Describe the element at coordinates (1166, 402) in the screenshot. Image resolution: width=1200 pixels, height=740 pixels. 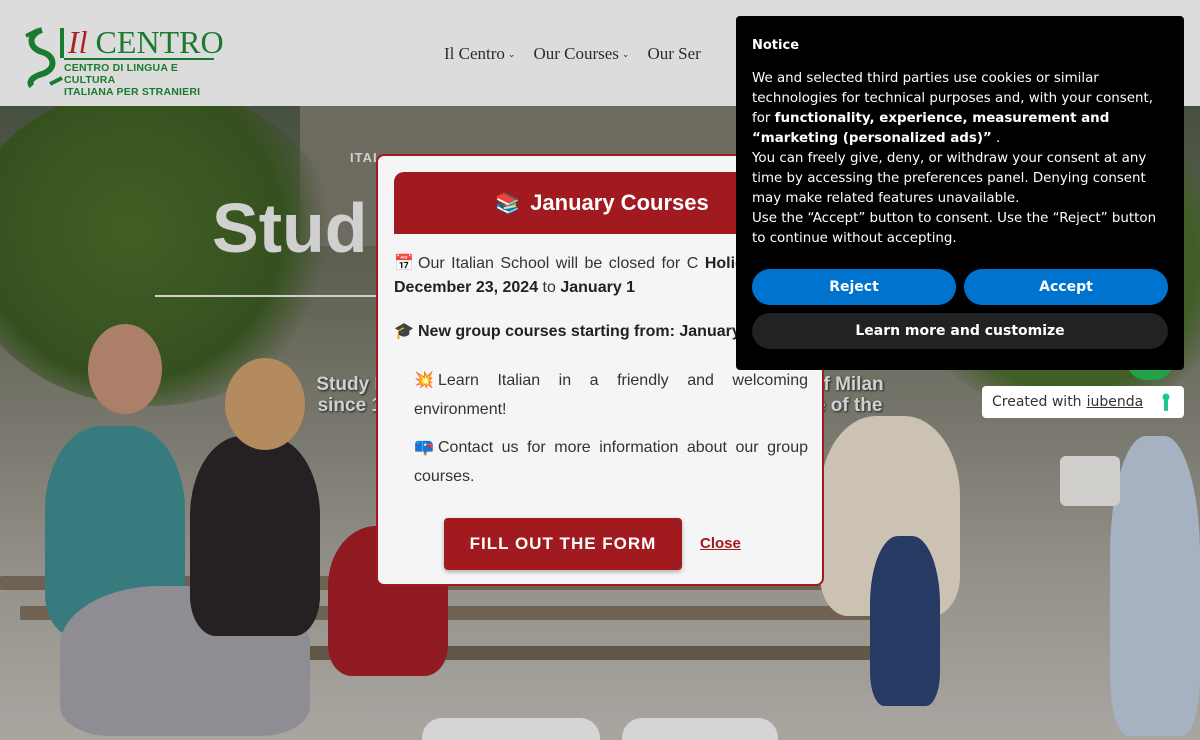
I see `iubenda-key-icon` at that location.